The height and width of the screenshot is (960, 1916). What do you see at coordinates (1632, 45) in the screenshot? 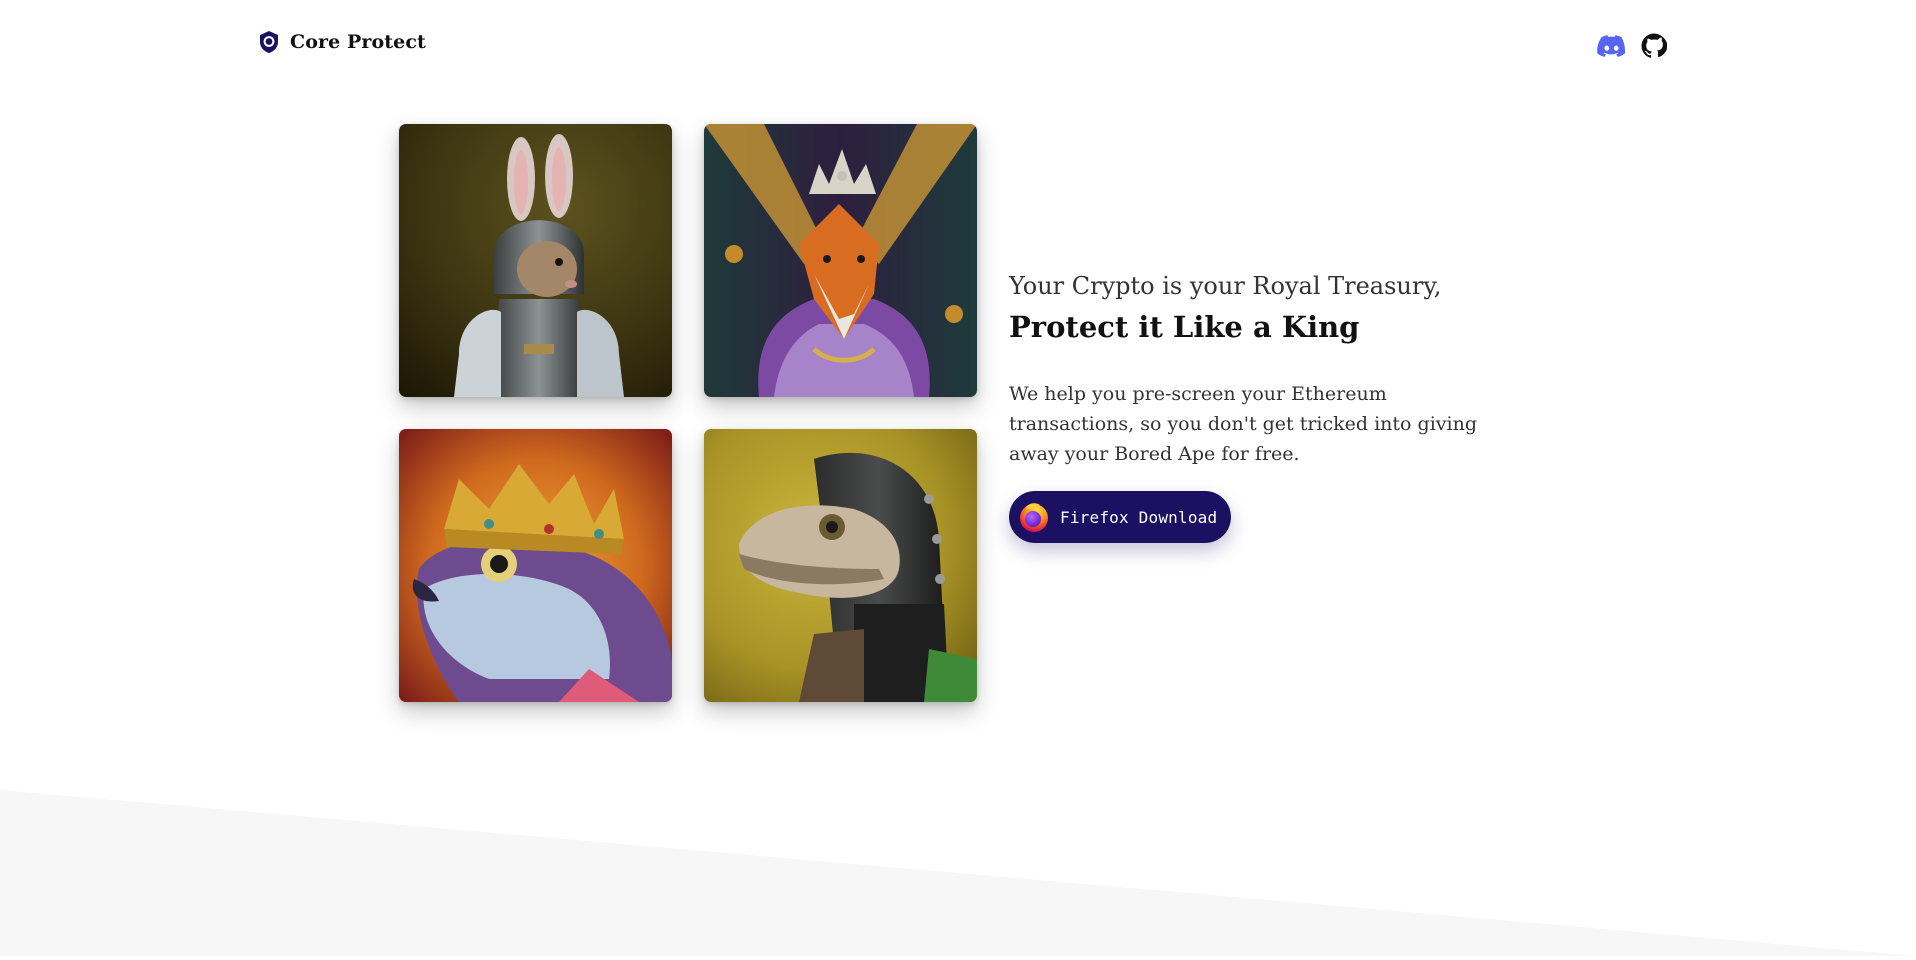
I see `social-links` at bounding box center [1632, 45].